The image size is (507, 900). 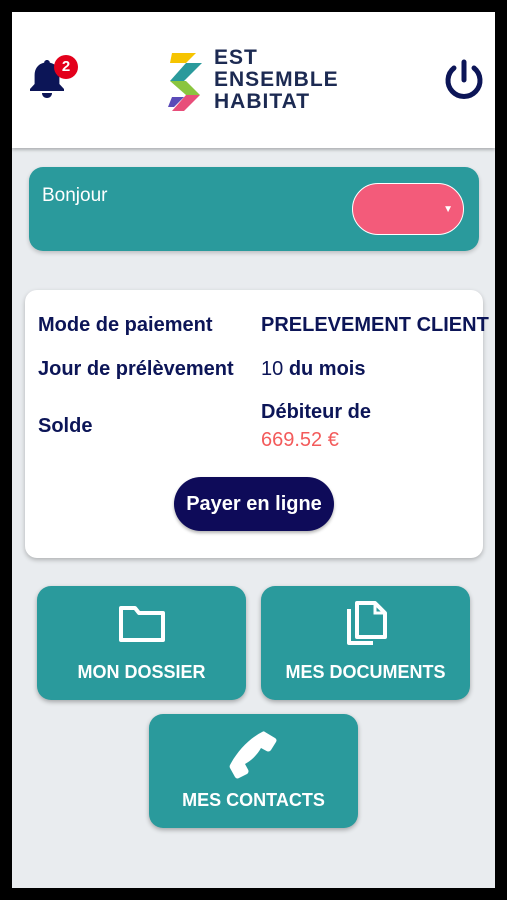 I want to click on balance-amount: 669.52 €, so click(x=300, y=440).